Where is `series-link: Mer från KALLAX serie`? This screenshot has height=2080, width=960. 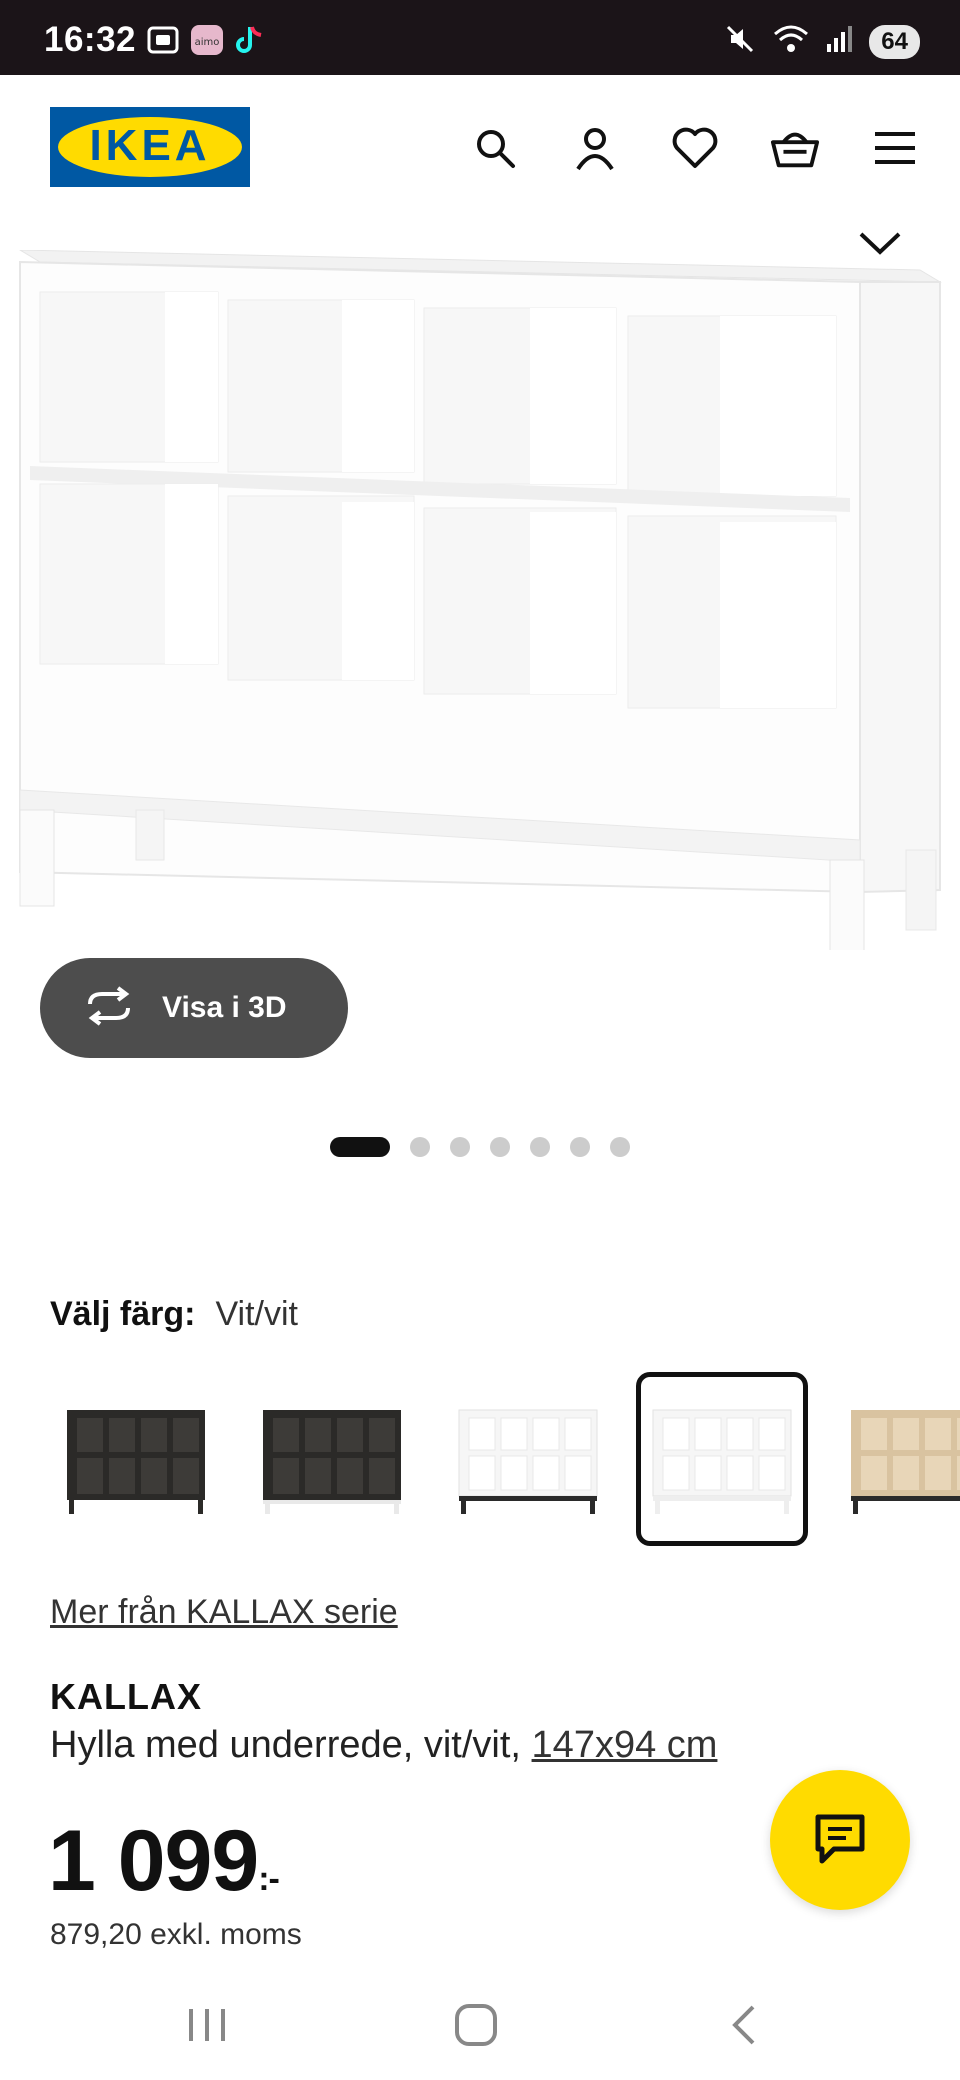 series-link: Mer från KALLAX serie is located at coordinates (224, 1612).